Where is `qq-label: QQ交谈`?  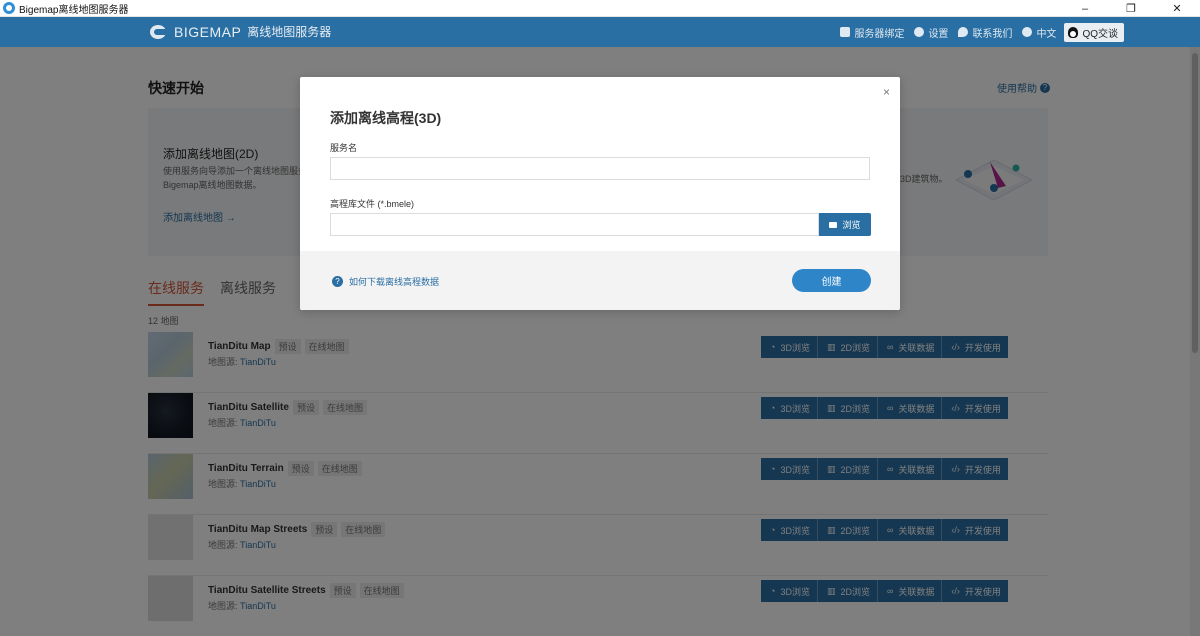
qq-label: QQ交谈 is located at coordinates (1100, 34).